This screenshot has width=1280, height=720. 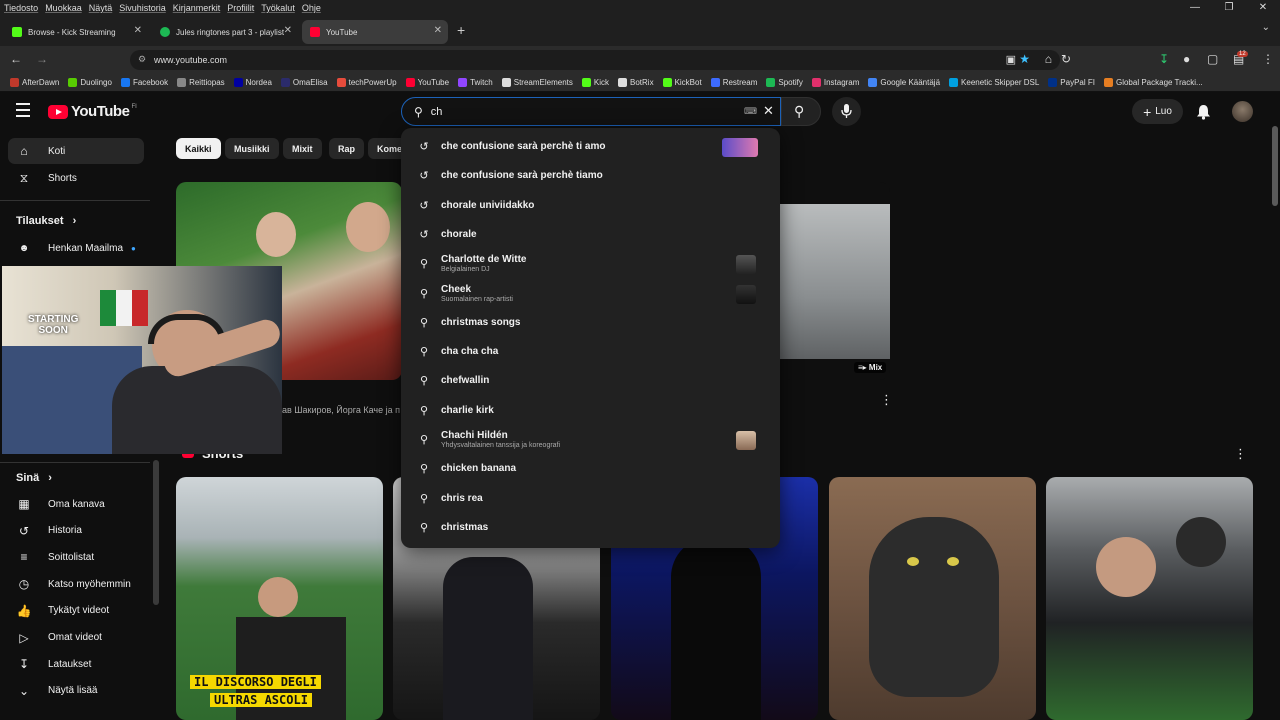 What do you see at coordinates (1212, 59) in the screenshot?
I see `extensions-icon: ▢` at bounding box center [1212, 59].